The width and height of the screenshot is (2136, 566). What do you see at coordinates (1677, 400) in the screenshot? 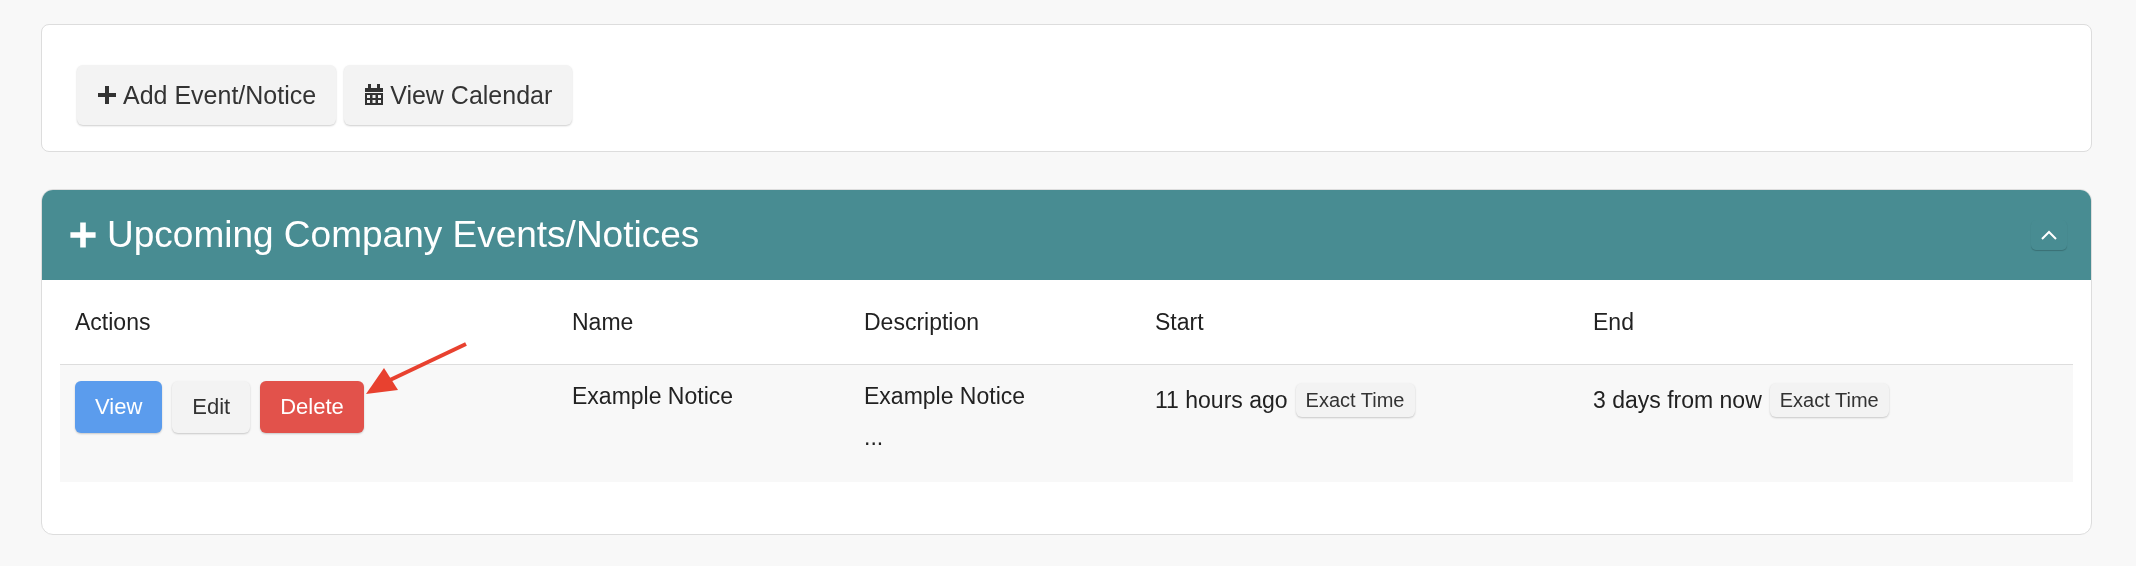
I see `table-cell: 3 days from now` at bounding box center [1677, 400].